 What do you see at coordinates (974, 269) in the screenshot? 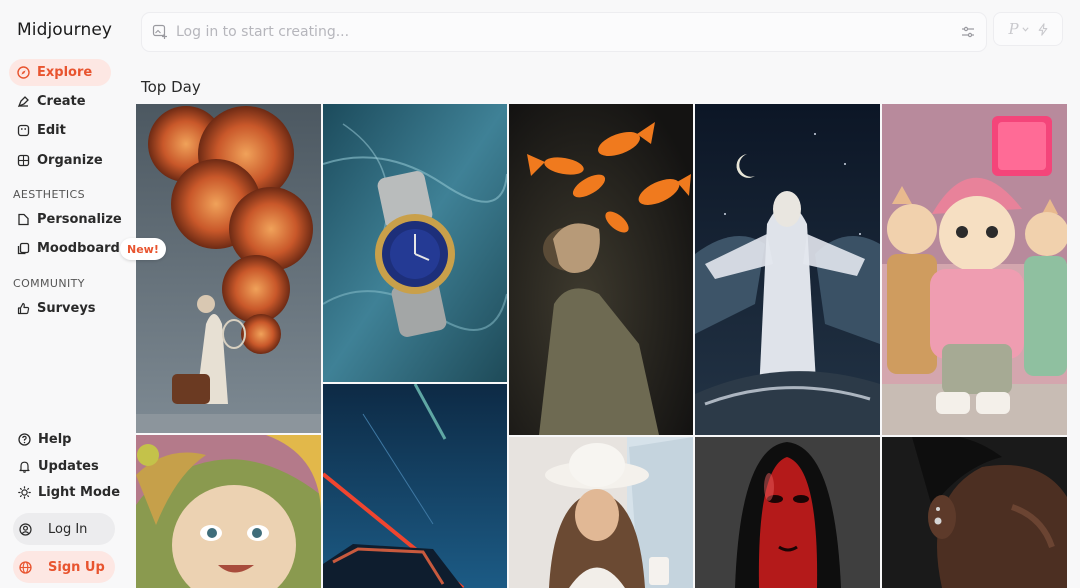
I see `gallery-image-cats-streetwear` at bounding box center [974, 269].